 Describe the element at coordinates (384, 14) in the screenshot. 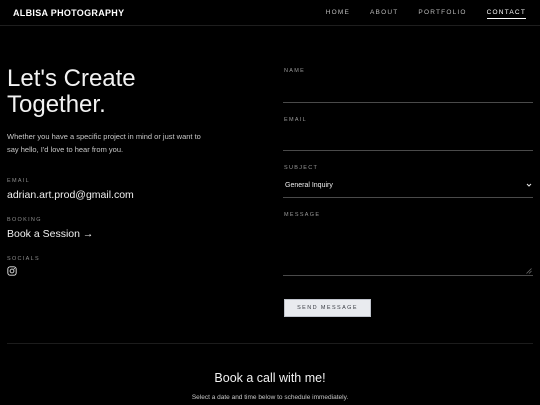

I see `nav-link-about: ABOUT` at that location.